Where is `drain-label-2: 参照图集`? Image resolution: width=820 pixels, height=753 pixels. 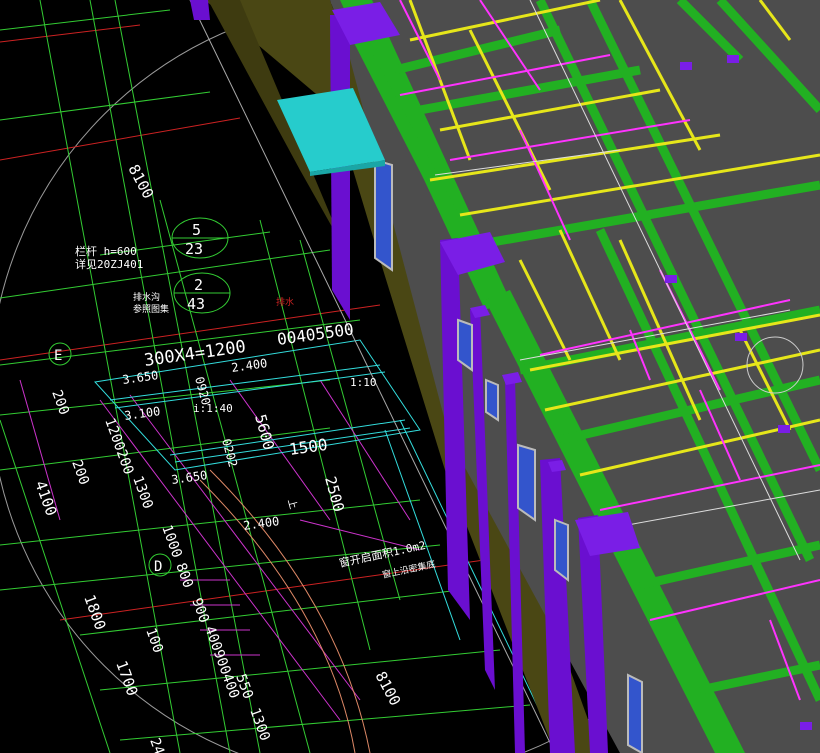 drain-label-2: 参照图集 is located at coordinates (151, 309).